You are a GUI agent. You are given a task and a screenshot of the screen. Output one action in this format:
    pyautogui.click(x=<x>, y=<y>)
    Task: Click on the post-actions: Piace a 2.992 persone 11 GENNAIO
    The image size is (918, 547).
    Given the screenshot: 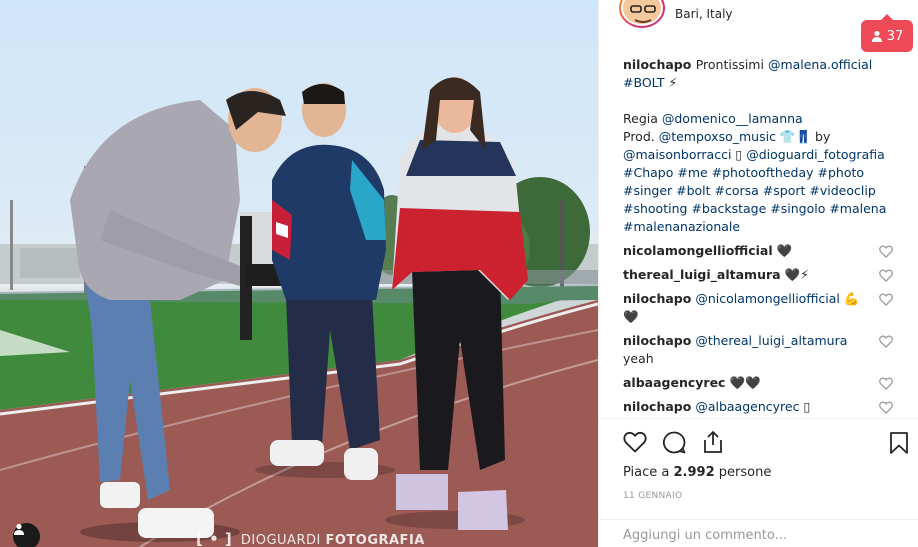 What is the action you would take?
    pyautogui.click(x=758, y=482)
    